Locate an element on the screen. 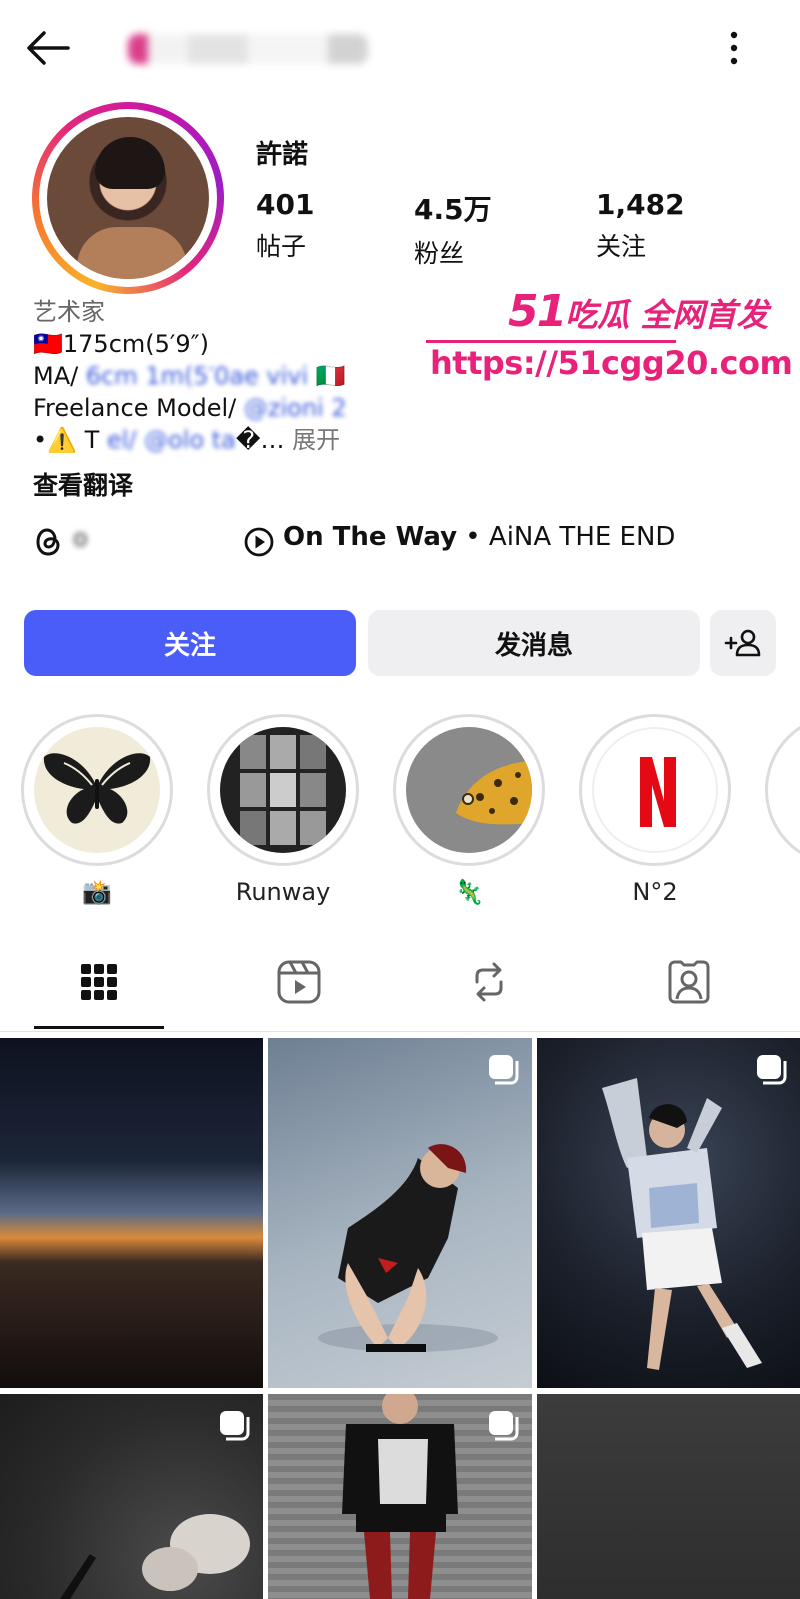 The image size is (800, 1599). followers-count: 4.5万 is located at coordinates (453, 209).